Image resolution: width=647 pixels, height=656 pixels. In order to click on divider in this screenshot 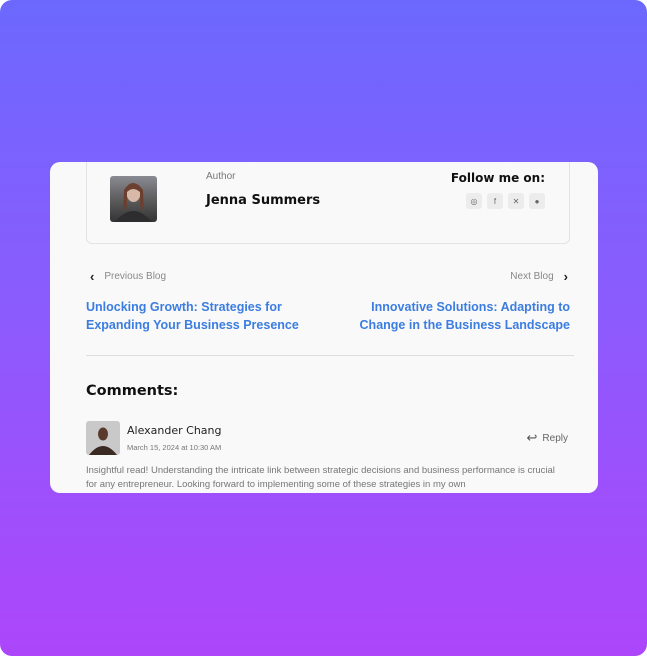, I will do `click(330, 355)`.